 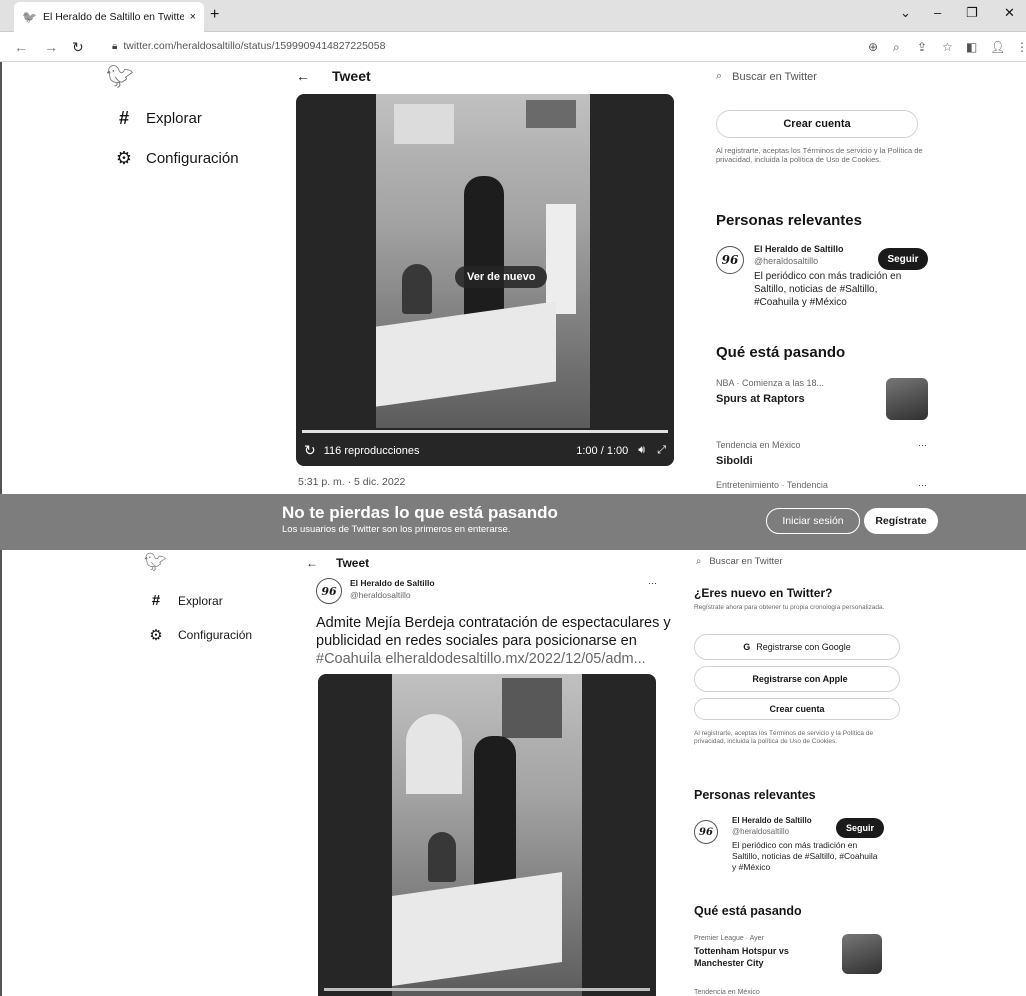 What do you see at coordinates (754, 957) in the screenshot?
I see `trend-title: Tottenham Hotspur vs Manchester City` at bounding box center [754, 957].